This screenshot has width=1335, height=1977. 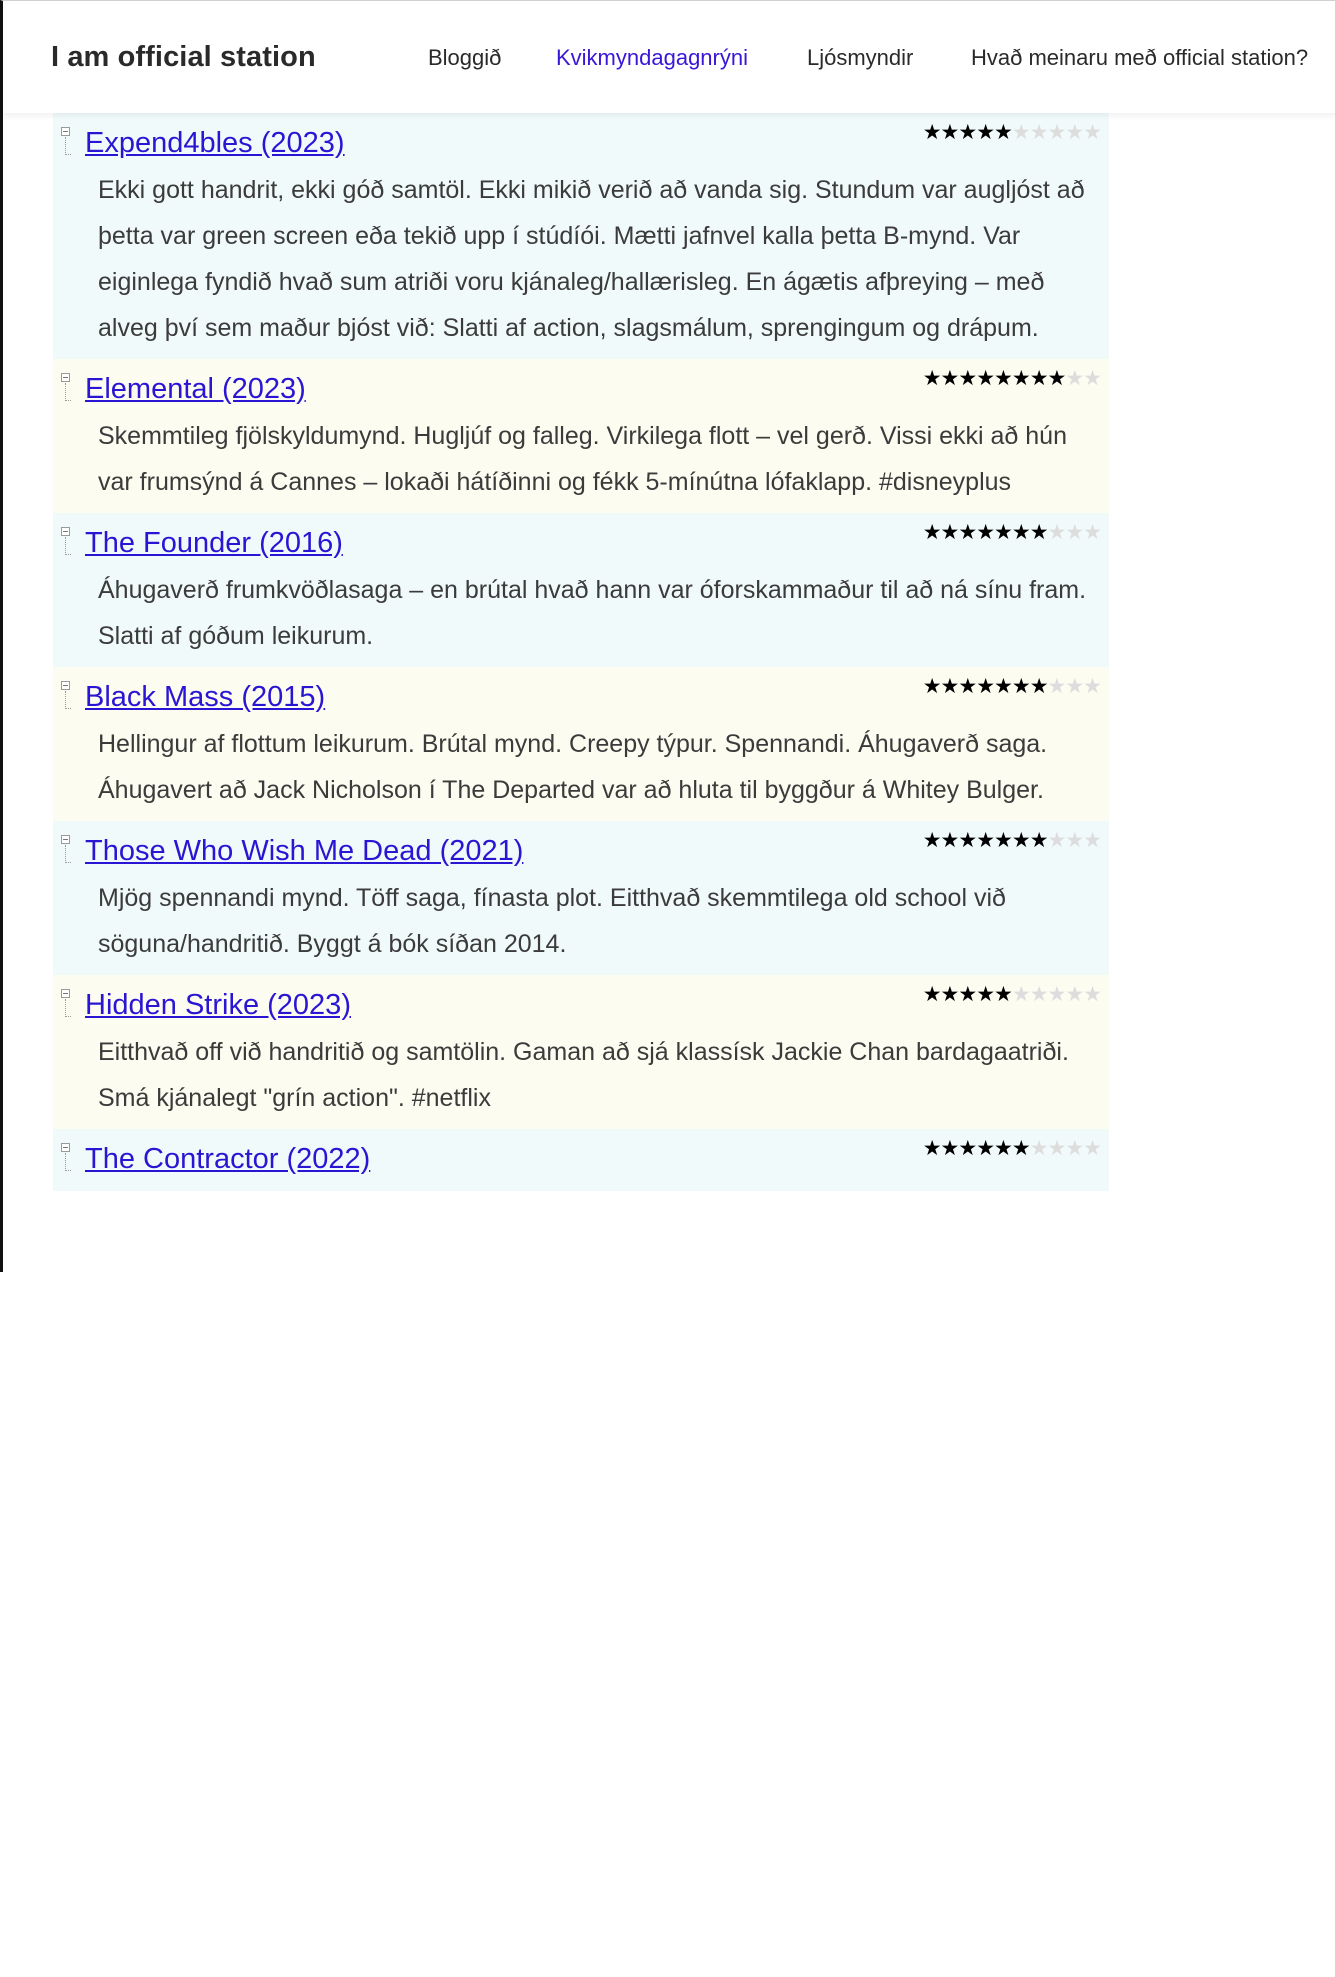 What do you see at coordinates (860, 58) in the screenshot?
I see `nav-item-ljosmyndir: Ljósmyndir` at bounding box center [860, 58].